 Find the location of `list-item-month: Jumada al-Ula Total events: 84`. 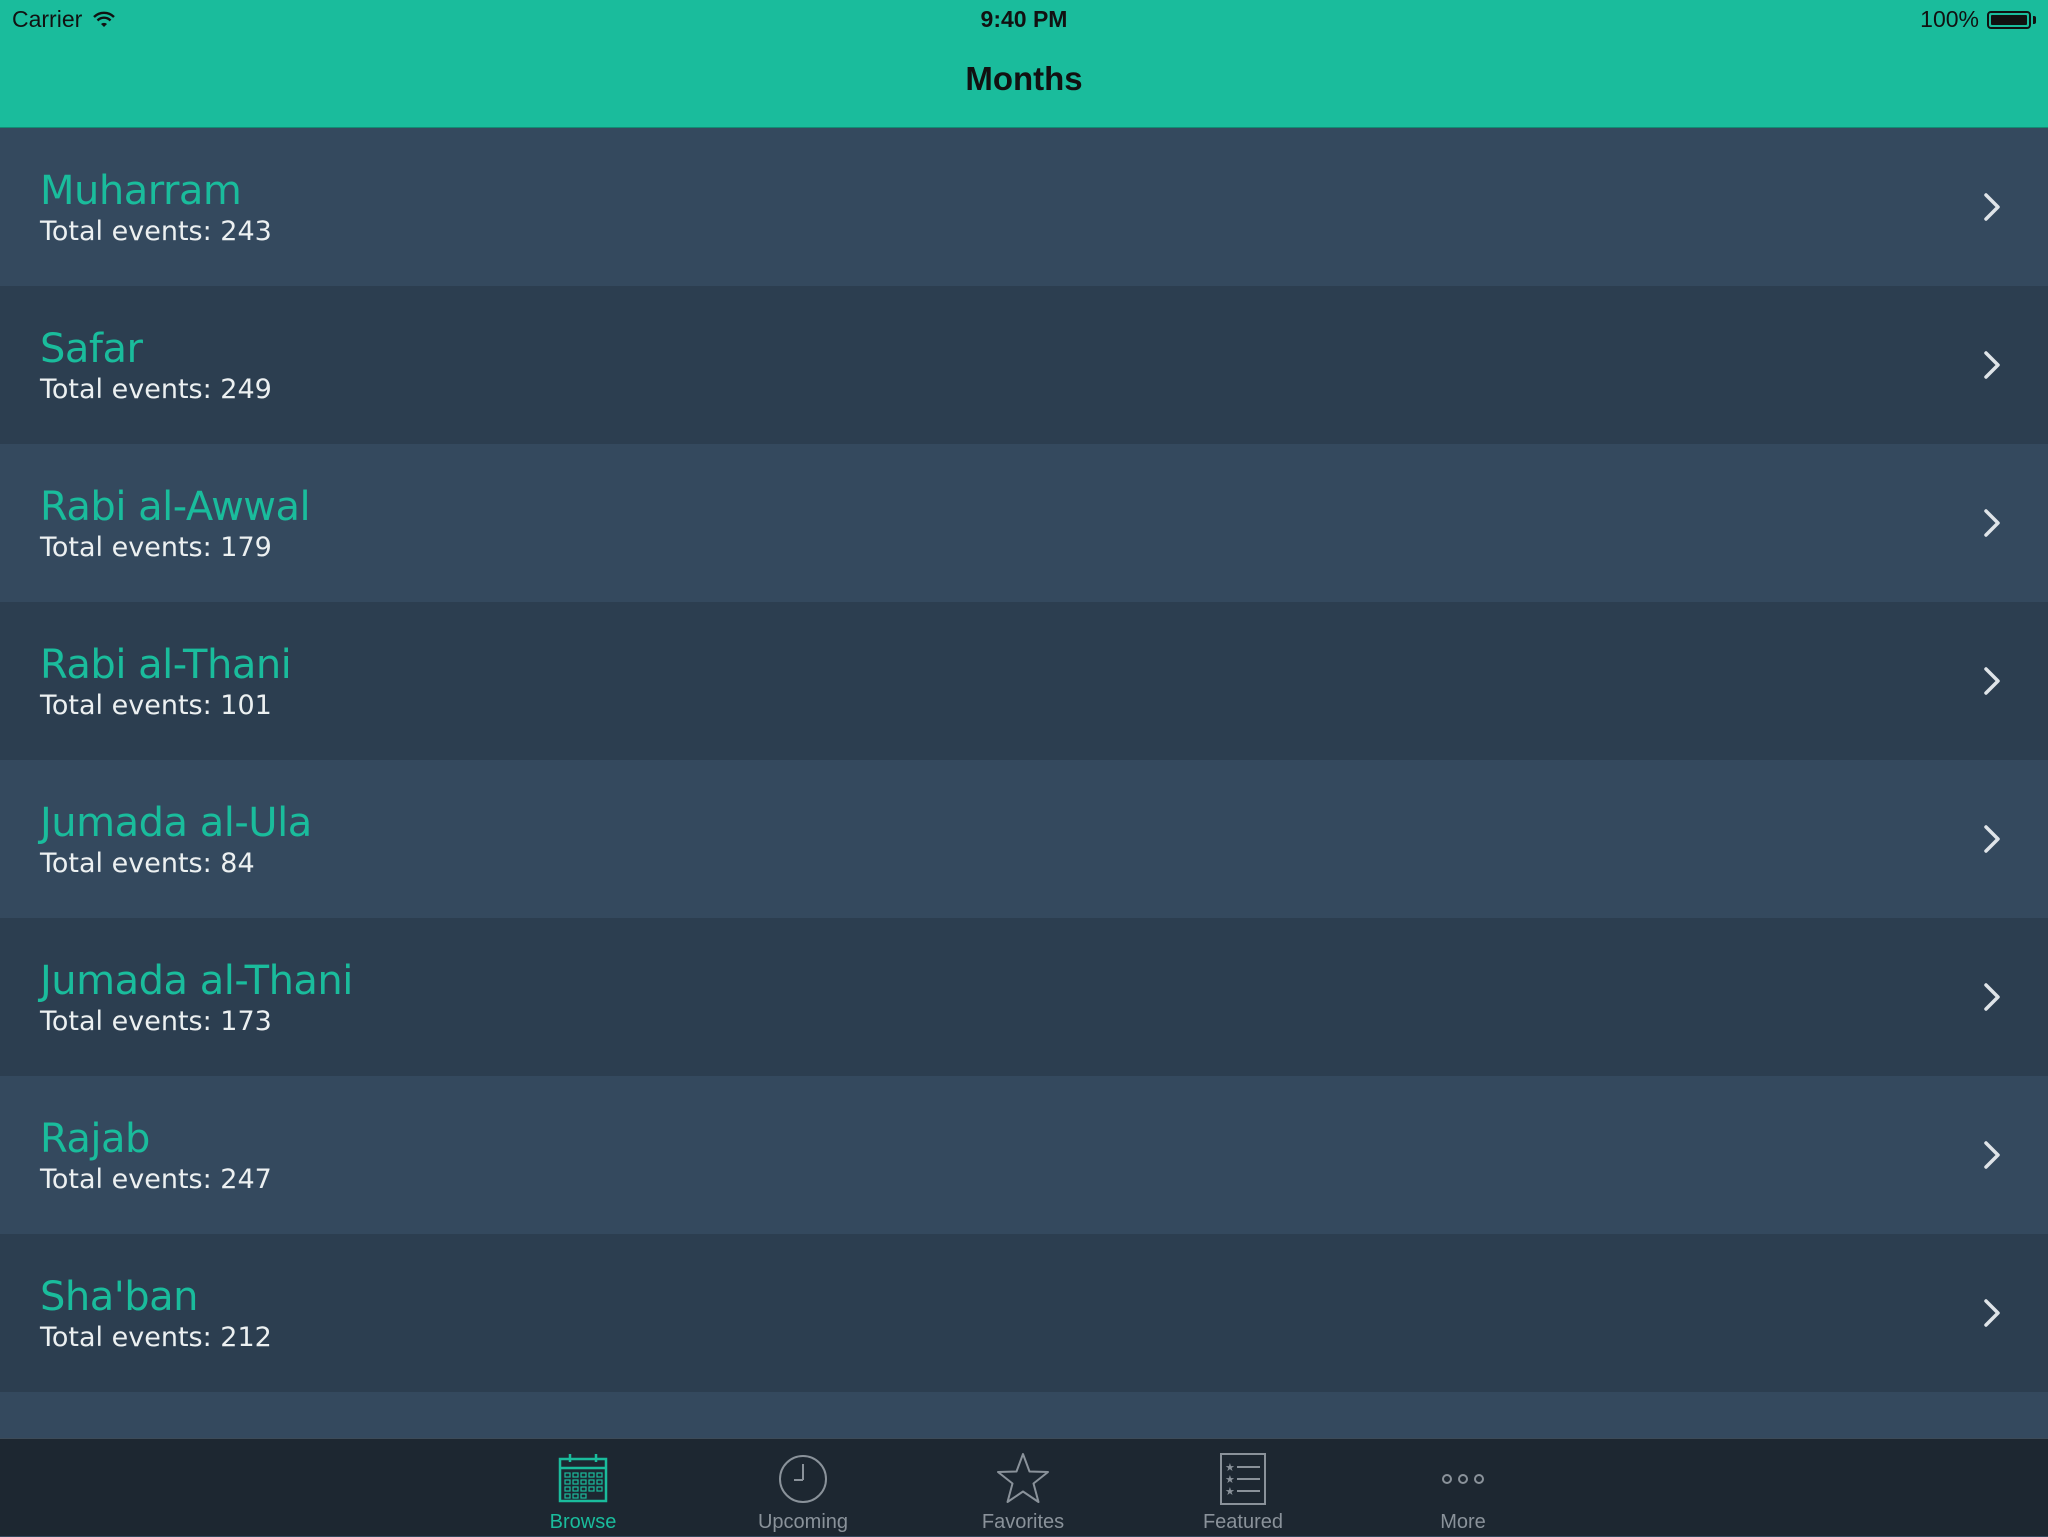

list-item-month: Jumada al-Ula Total events: 84 is located at coordinates (1024, 839).